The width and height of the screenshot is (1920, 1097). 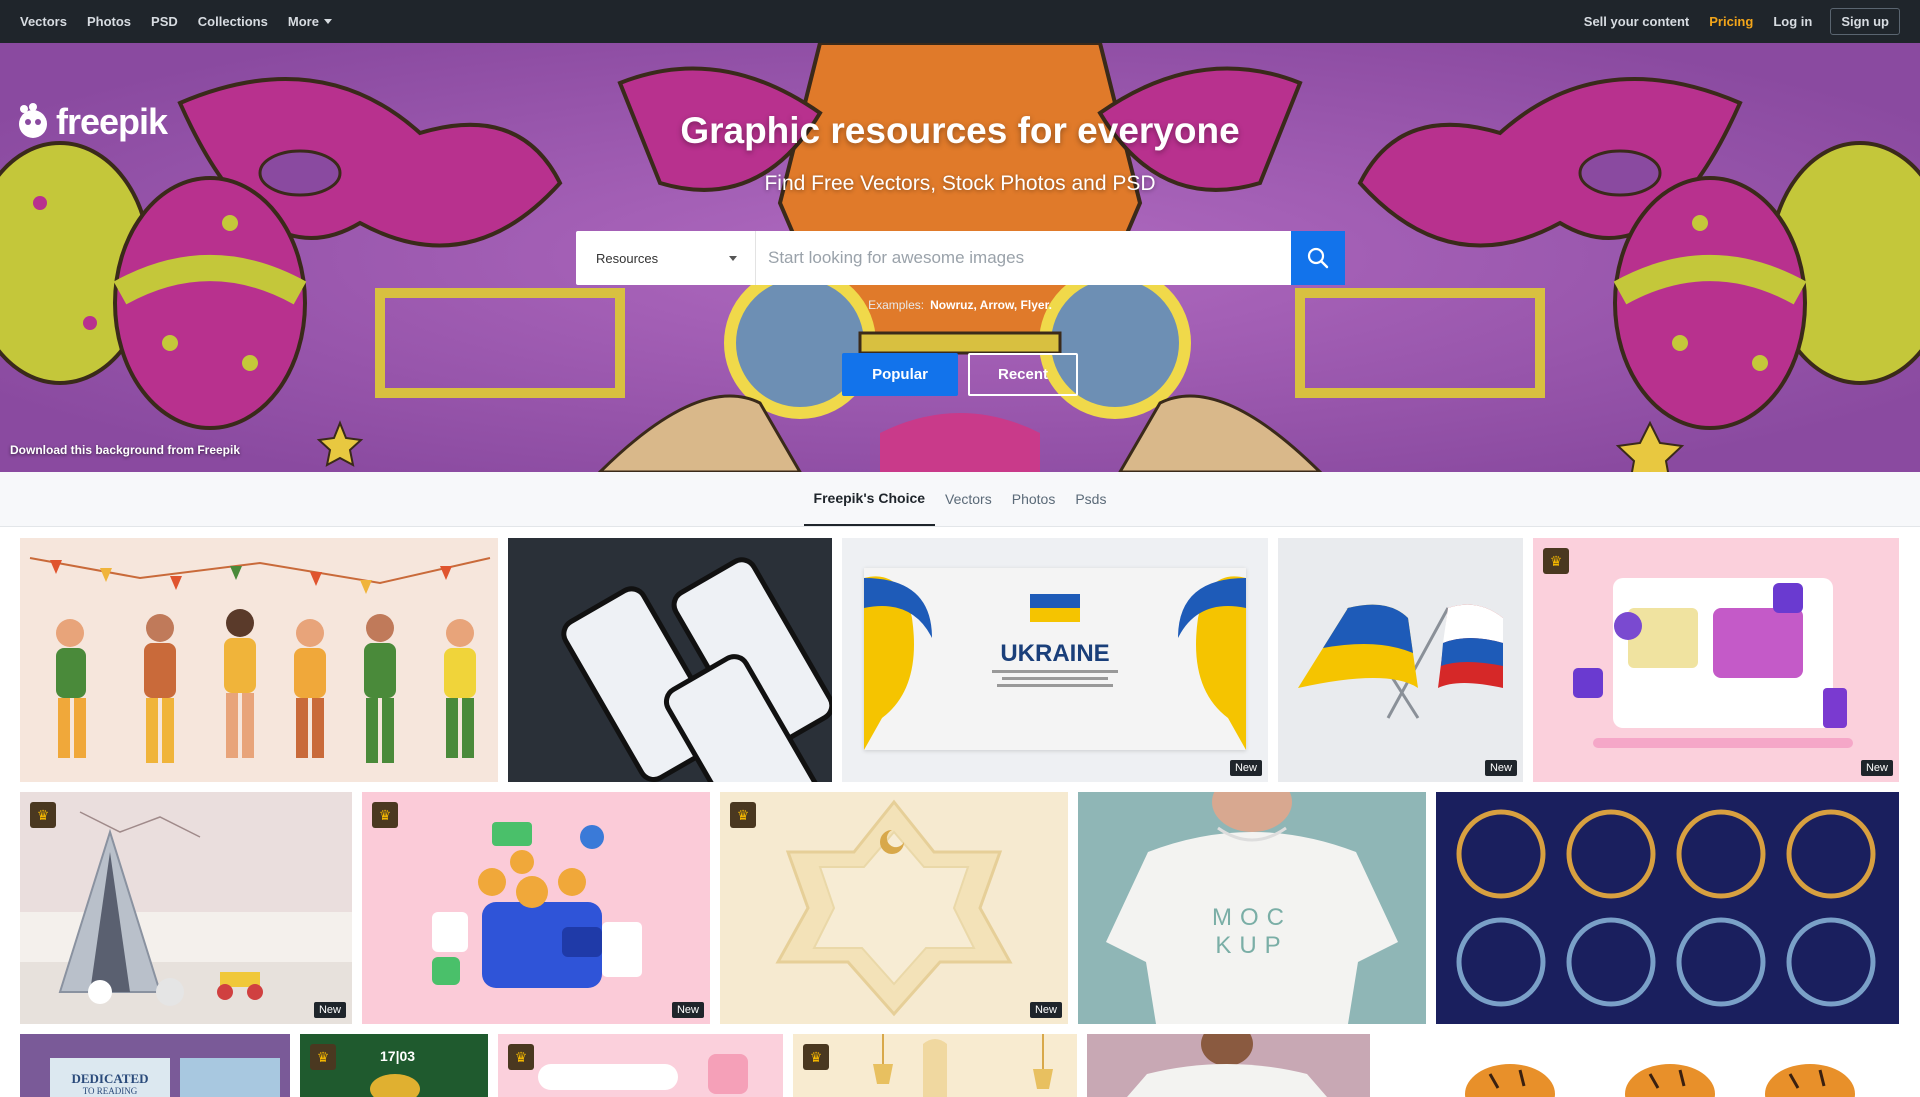 What do you see at coordinates (1090, 499) in the screenshot?
I see `tab-psds: Psds` at bounding box center [1090, 499].